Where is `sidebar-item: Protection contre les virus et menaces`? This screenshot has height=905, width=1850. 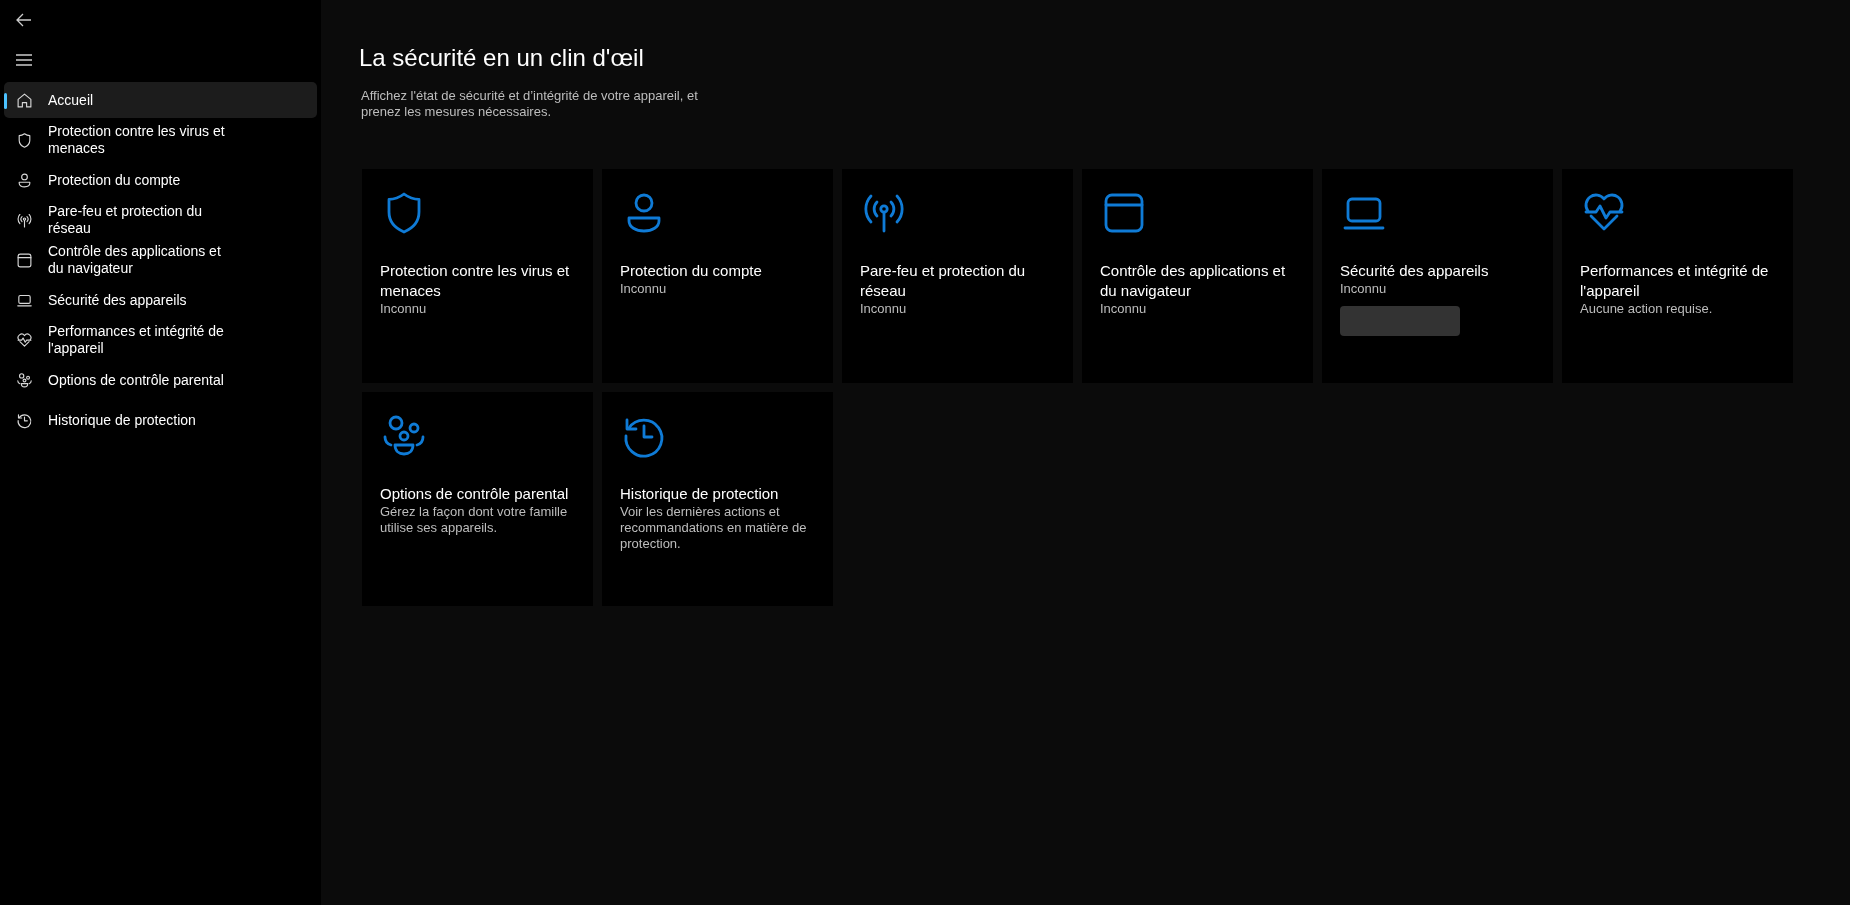
sidebar-item: Protection contre les virus et menaces is located at coordinates (160, 140).